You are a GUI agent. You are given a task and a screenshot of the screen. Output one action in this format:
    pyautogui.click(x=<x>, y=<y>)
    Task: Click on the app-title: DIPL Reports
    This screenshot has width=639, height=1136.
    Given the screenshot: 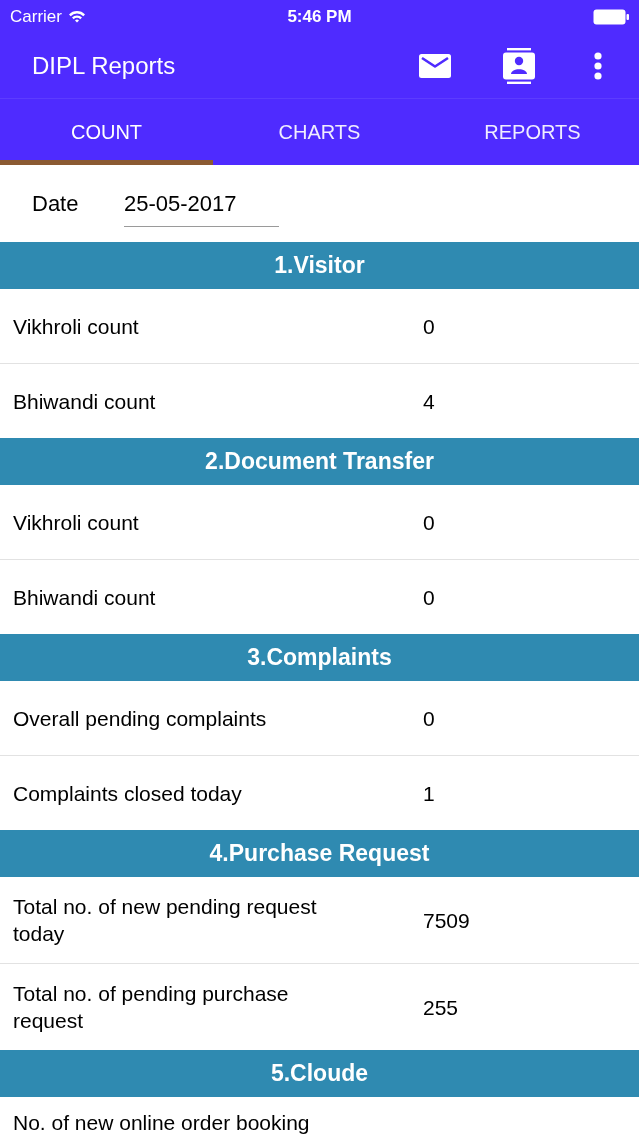 What is the action you would take?
    pyautogui.click(x=104, y=65)
    